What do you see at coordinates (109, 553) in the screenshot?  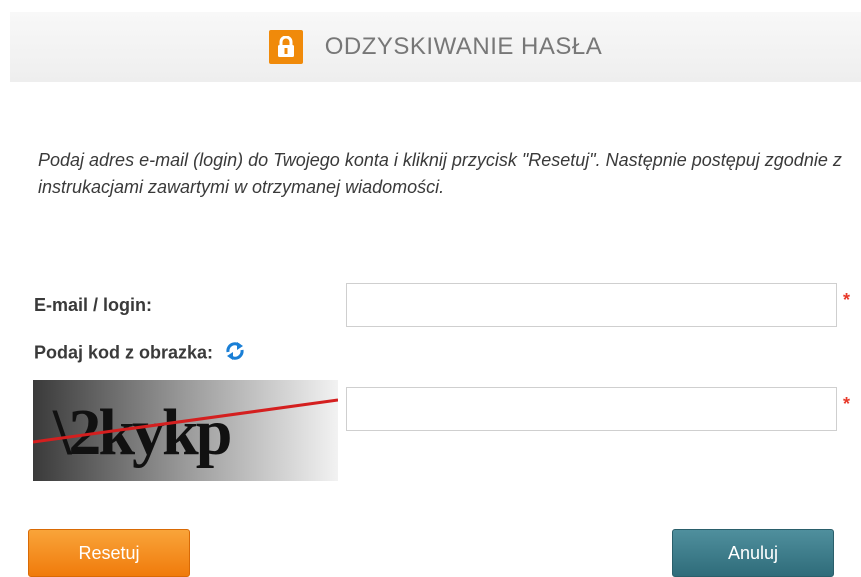 I see `reset-button: Resetuj` at bounding box center [109, 553].